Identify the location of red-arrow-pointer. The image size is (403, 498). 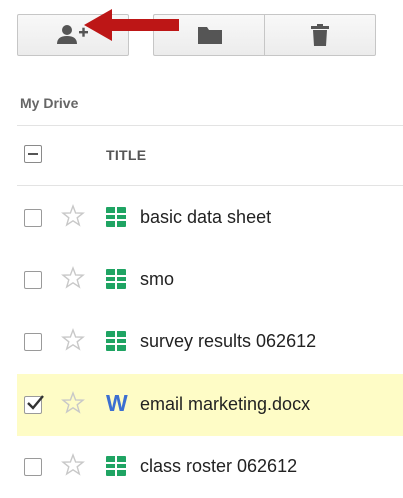
(131, 25).